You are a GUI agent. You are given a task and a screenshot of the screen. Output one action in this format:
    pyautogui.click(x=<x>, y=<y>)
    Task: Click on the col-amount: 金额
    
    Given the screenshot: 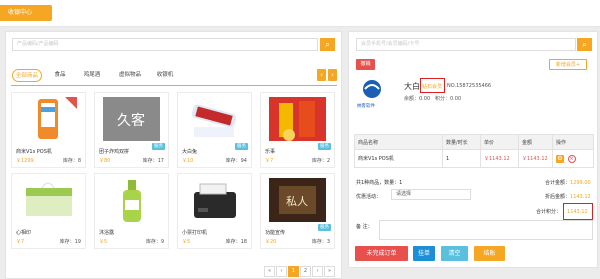 What is the action you would take?
    pyautogui.click(x=535, y=142)
    